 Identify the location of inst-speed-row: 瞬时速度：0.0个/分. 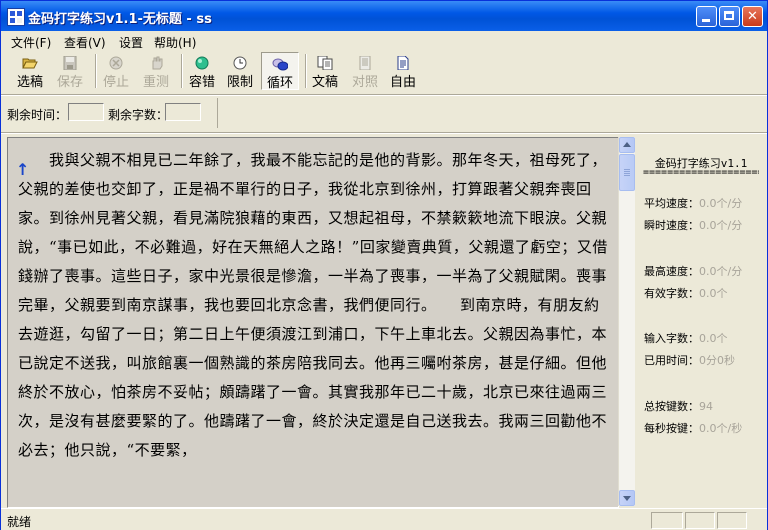
(693, 225).